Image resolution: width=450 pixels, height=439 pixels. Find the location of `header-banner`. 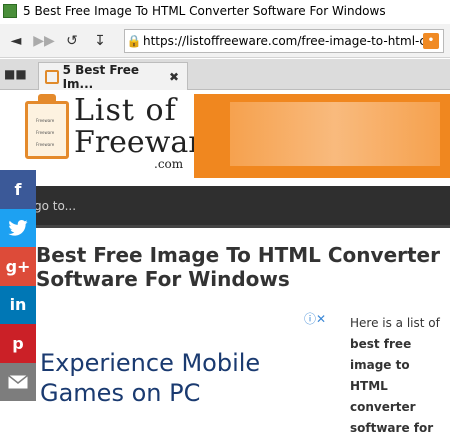

header-banner is located at coordinates (322, 136).